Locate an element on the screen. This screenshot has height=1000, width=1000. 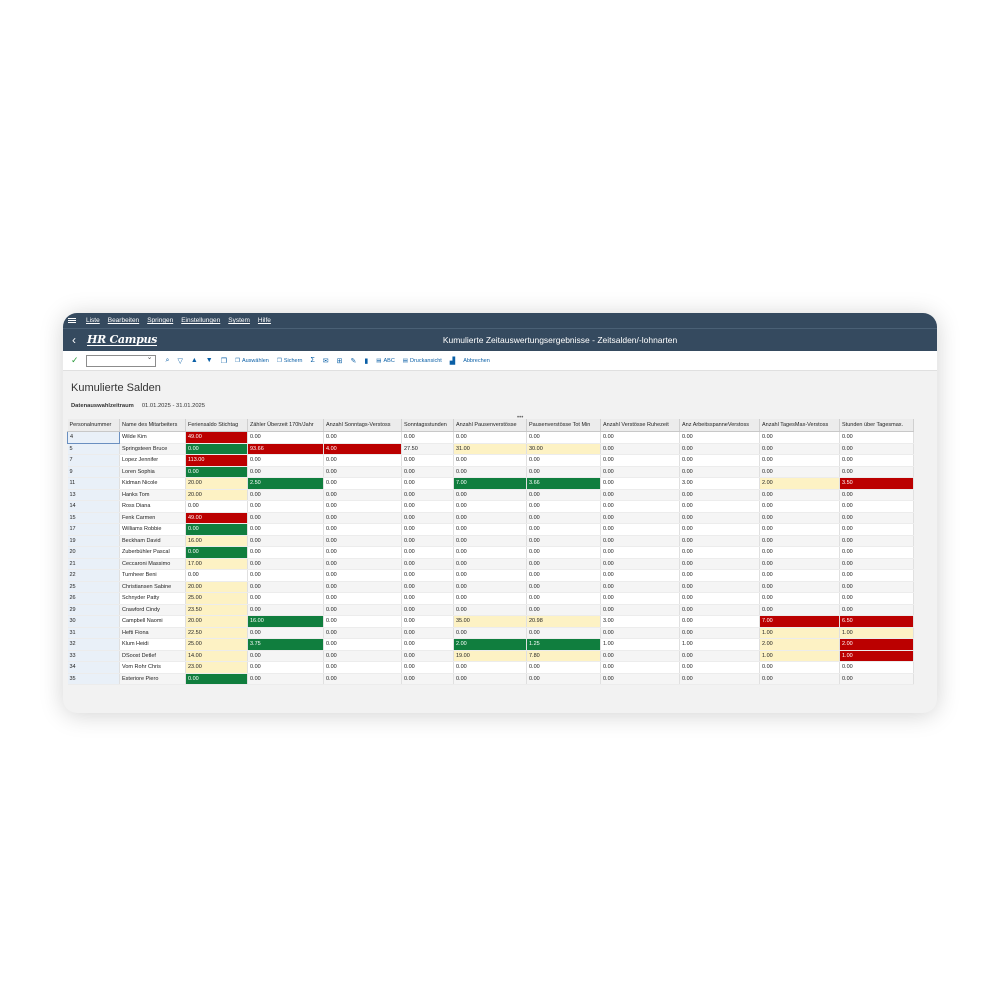
value-cell: 17.00 is located at coordinates (216, 564).